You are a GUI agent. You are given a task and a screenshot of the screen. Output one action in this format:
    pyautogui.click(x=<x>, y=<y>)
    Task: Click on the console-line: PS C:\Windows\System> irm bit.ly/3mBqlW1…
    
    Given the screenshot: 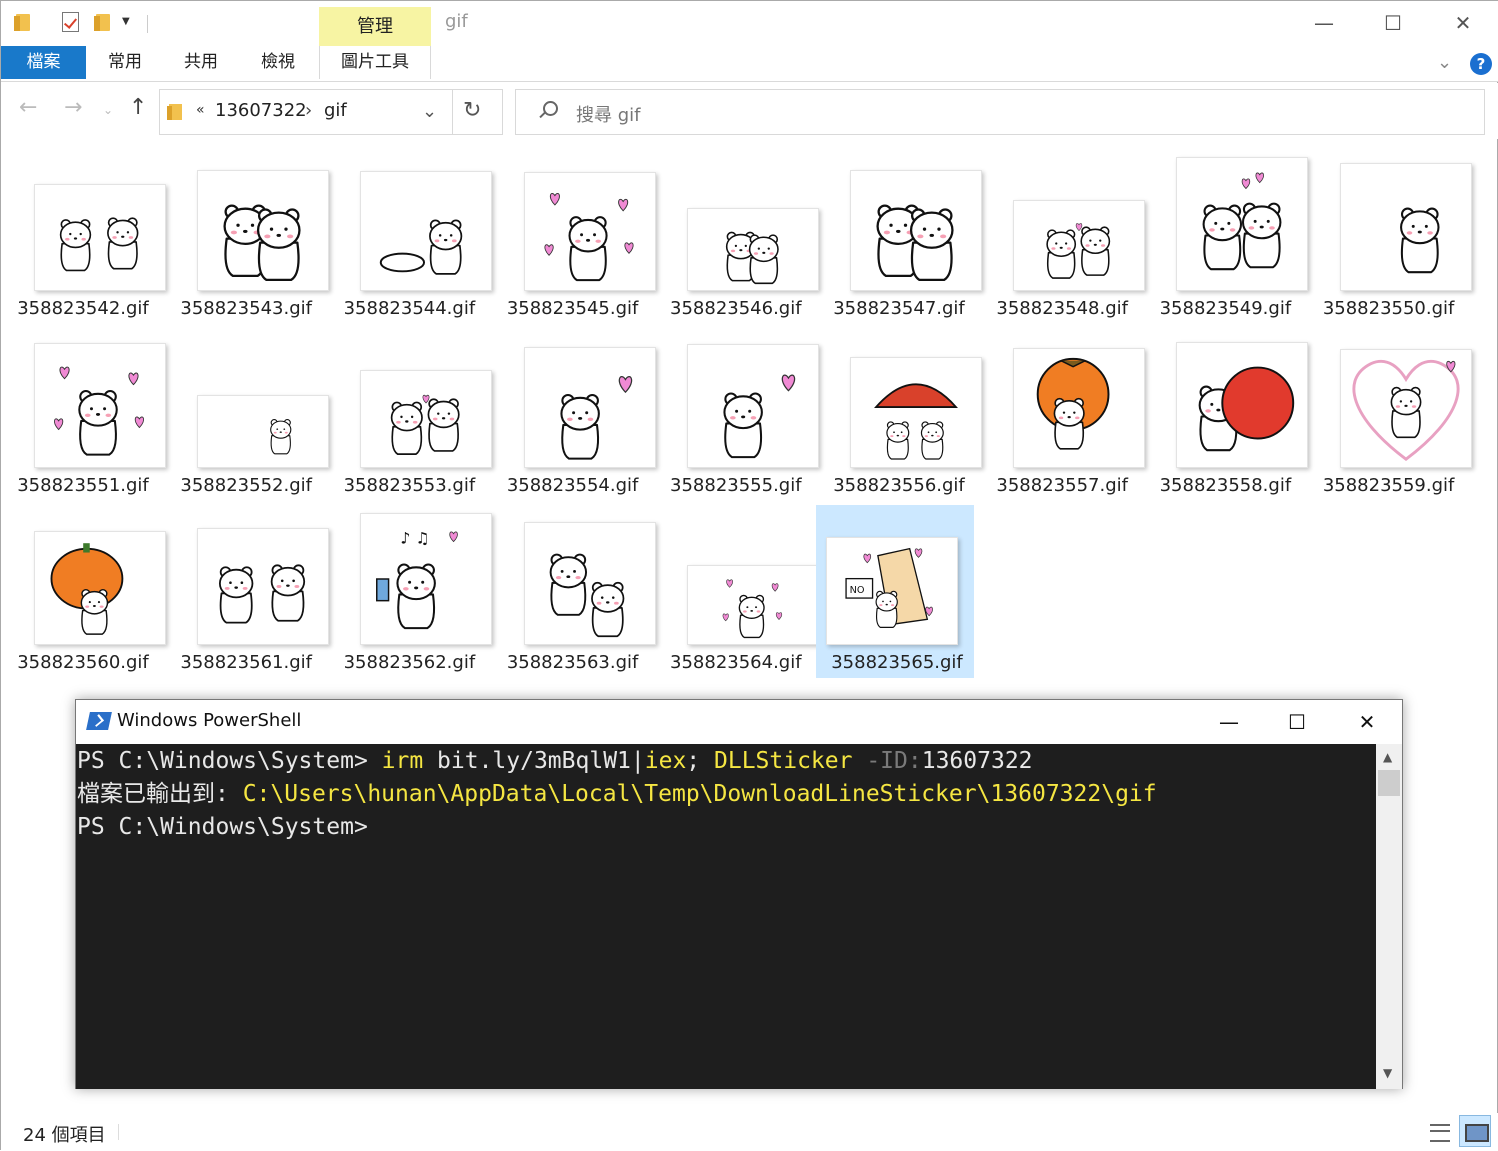 What is the action you would take?
    pyautogui.click(x=726, y=761)
    